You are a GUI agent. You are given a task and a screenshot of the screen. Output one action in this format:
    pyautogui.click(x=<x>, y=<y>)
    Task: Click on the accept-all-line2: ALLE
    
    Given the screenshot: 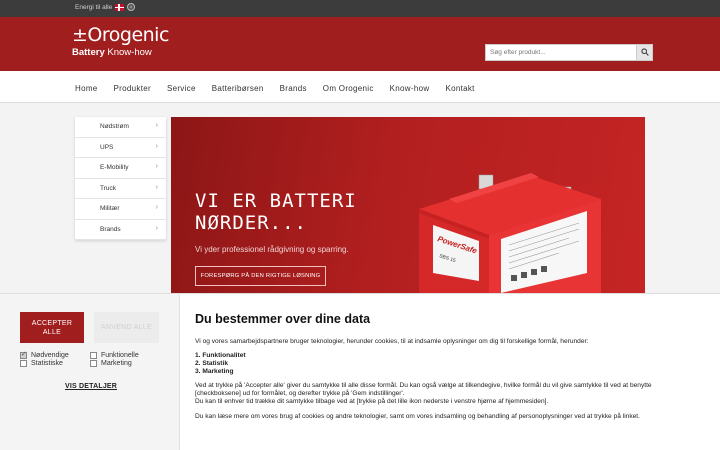 What is the action you would take?
    pyautogui.click(x=52, y=332)
    